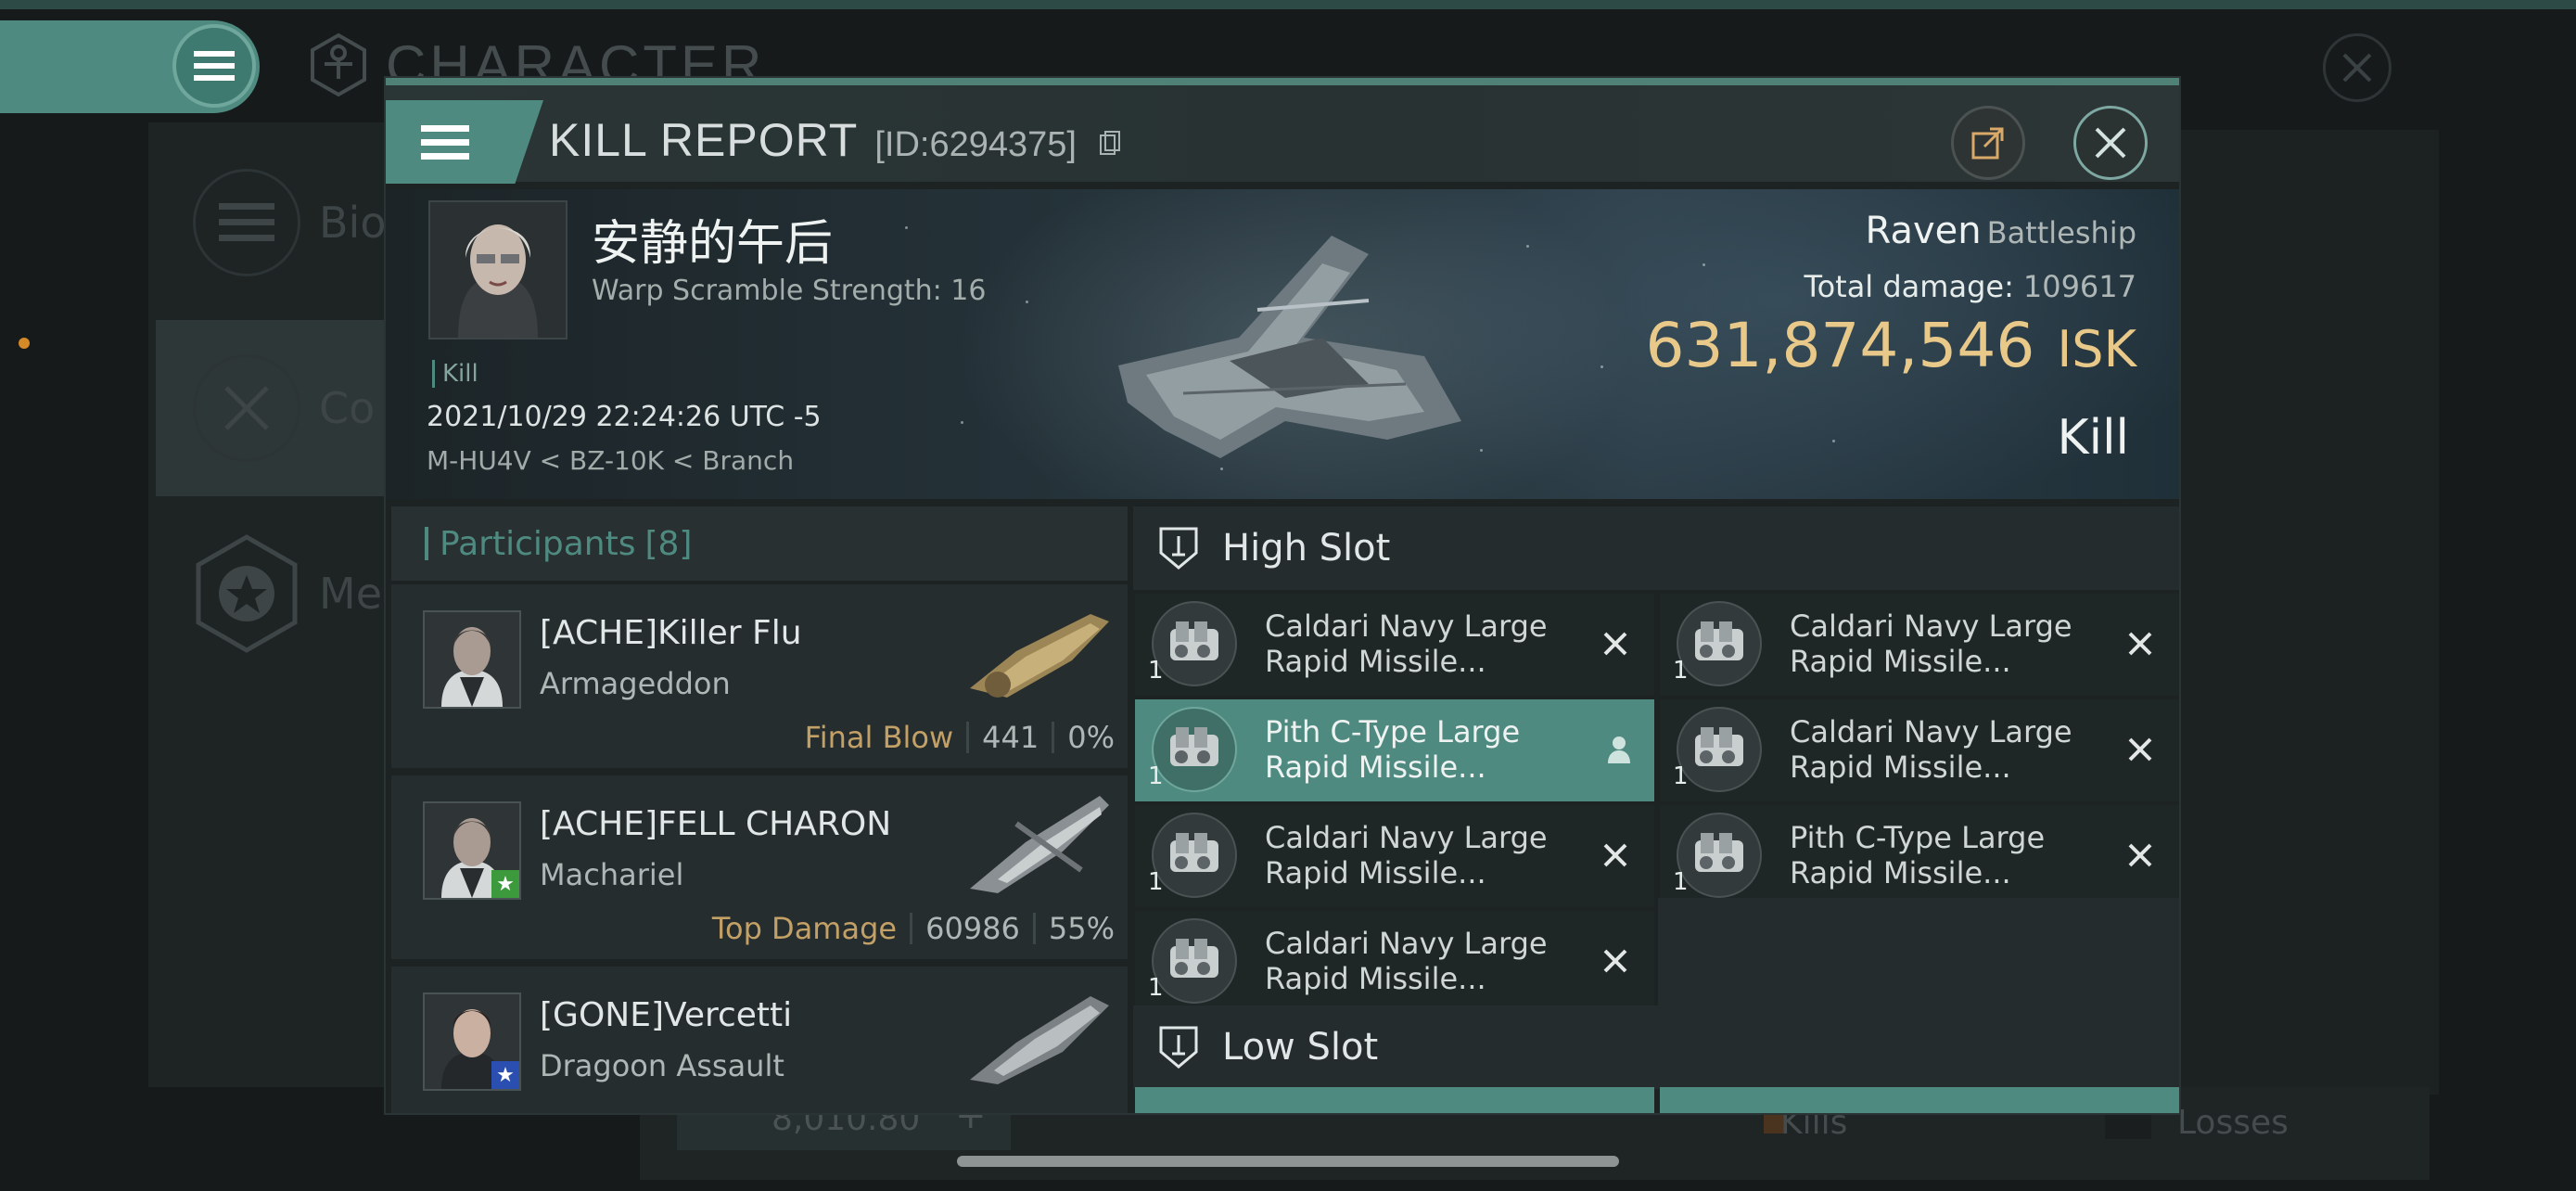 This screenshot has height=1191, width=2576. What do you see at coordinates (759, 1040) in the screenshot?
I see `participant-row: ★ [GONE]Vercetti Dragoon Assault` at bounding box center [759, 1040].